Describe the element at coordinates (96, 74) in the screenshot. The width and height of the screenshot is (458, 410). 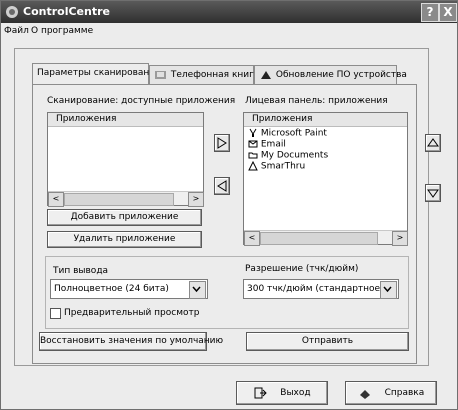
I see `tab-scan-settings: Параметры сканирования` at that location.